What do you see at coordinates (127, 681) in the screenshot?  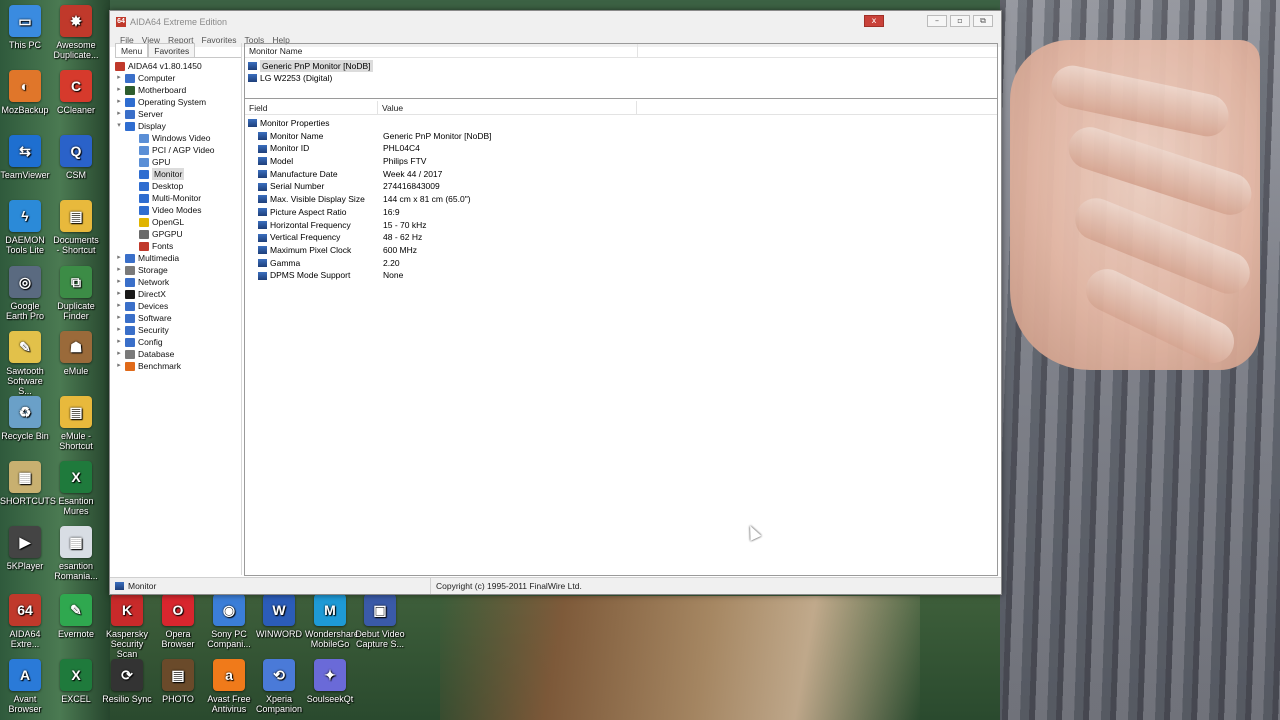 I see `desktop-shortcut: ⟳ Resilio Sync` at bounding box center [127, 681].